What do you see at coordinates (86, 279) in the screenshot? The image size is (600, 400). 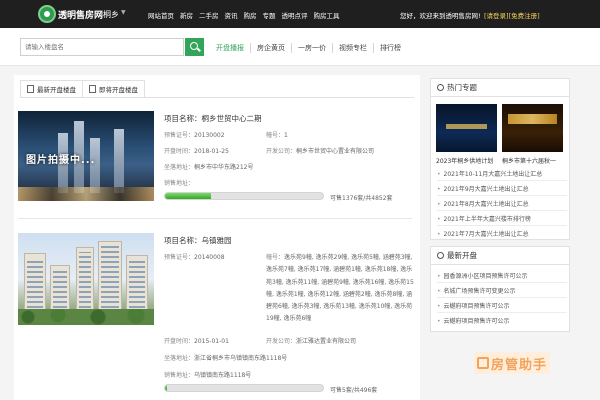 I see `listing-photo` at bounding box center [86, 279].